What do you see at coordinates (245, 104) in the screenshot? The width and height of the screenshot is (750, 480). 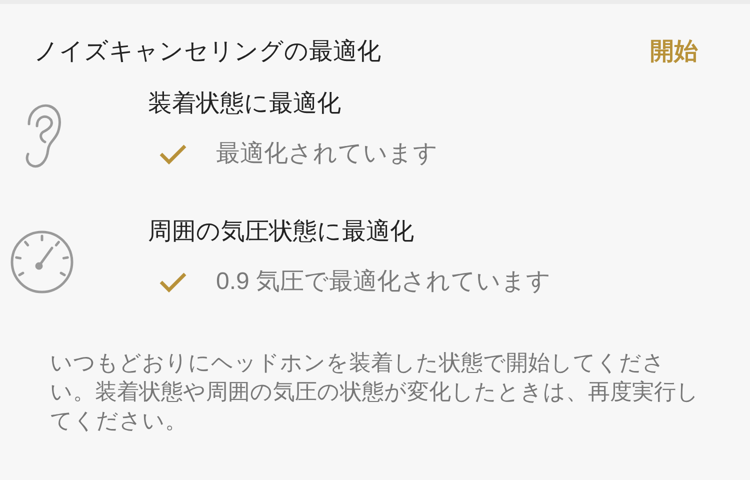 I see `item-title: 装着状態に最適化` at bounding box center [245, 104].